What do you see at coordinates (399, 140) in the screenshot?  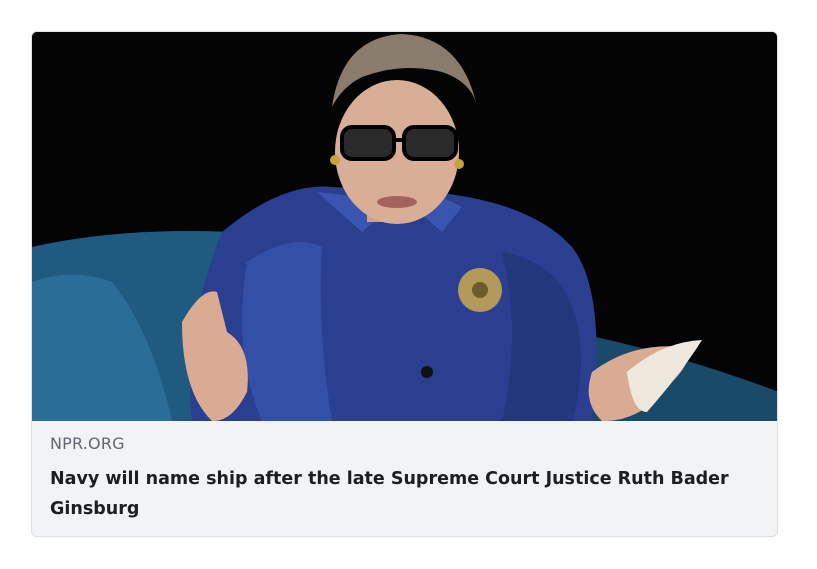 I see `glasses-bridge` at bounding box center [399, 140].